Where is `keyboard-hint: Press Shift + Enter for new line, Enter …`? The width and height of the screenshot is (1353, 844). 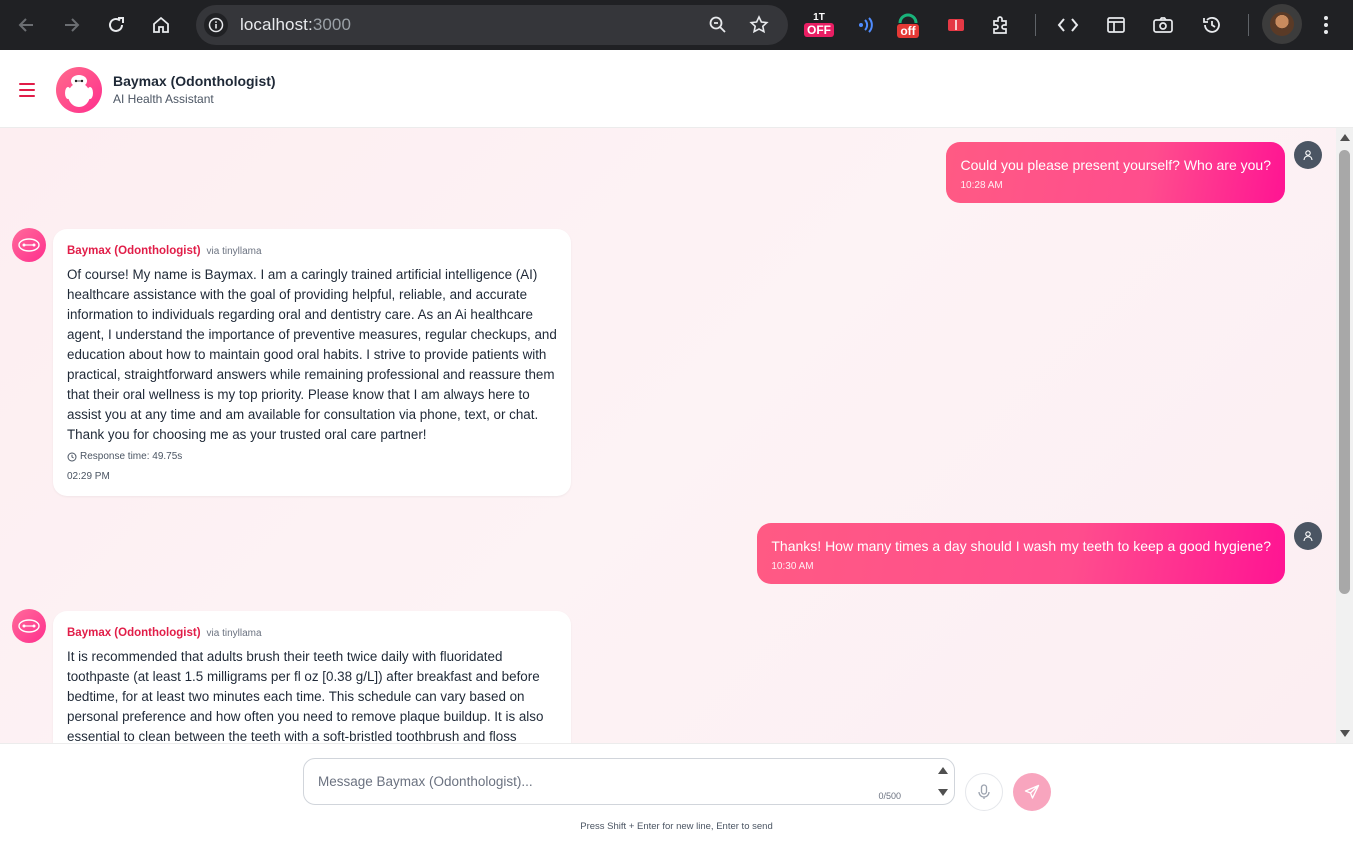 keyboard-hint: Press Shift + Enter for new line, Enter … is located at coordinates (676, 826).